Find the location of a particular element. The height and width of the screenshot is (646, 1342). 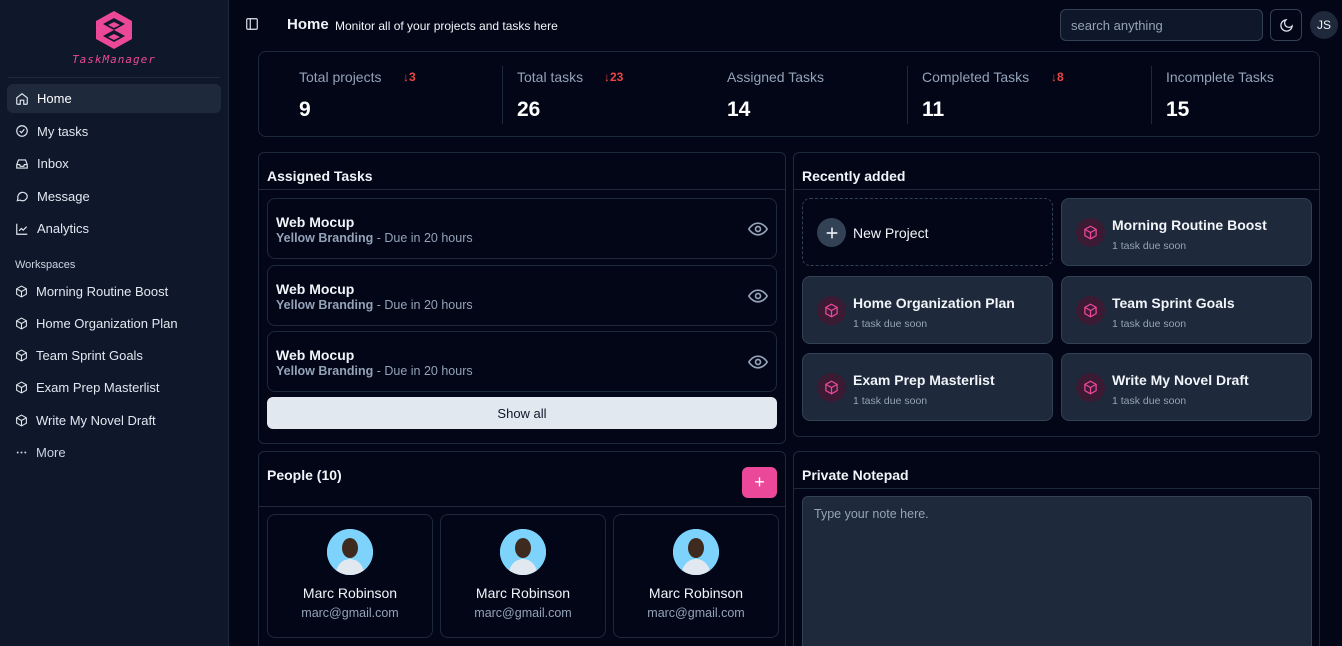

notepad-card: Private Notepad is located at coordinates (1056, 548).